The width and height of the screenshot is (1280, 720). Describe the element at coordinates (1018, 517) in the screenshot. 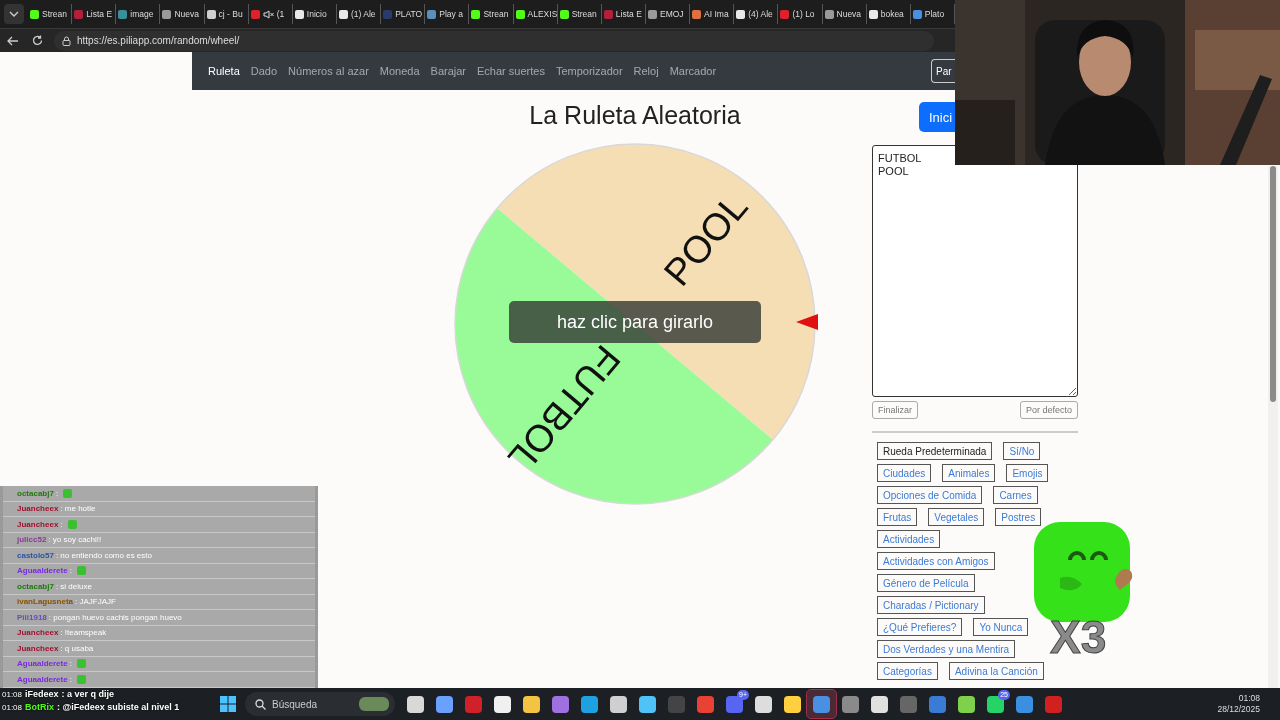

I see `preset-button: Postres` at that location.